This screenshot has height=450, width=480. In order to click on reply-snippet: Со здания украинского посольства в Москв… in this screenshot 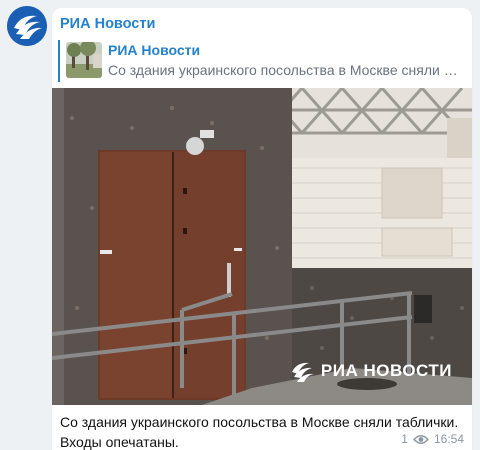, I will do `click(286, 70)`.